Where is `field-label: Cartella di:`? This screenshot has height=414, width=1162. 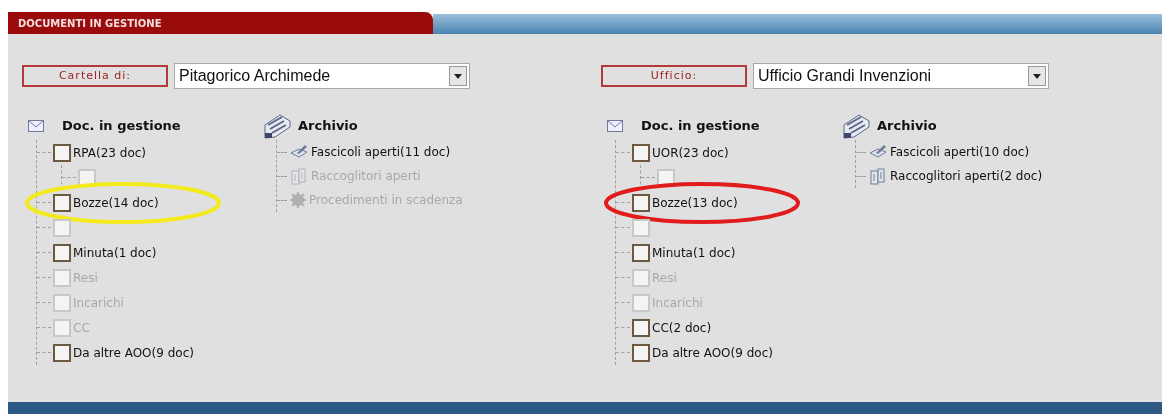
field-label: Cartella di: is located at coordinates (95, 76).